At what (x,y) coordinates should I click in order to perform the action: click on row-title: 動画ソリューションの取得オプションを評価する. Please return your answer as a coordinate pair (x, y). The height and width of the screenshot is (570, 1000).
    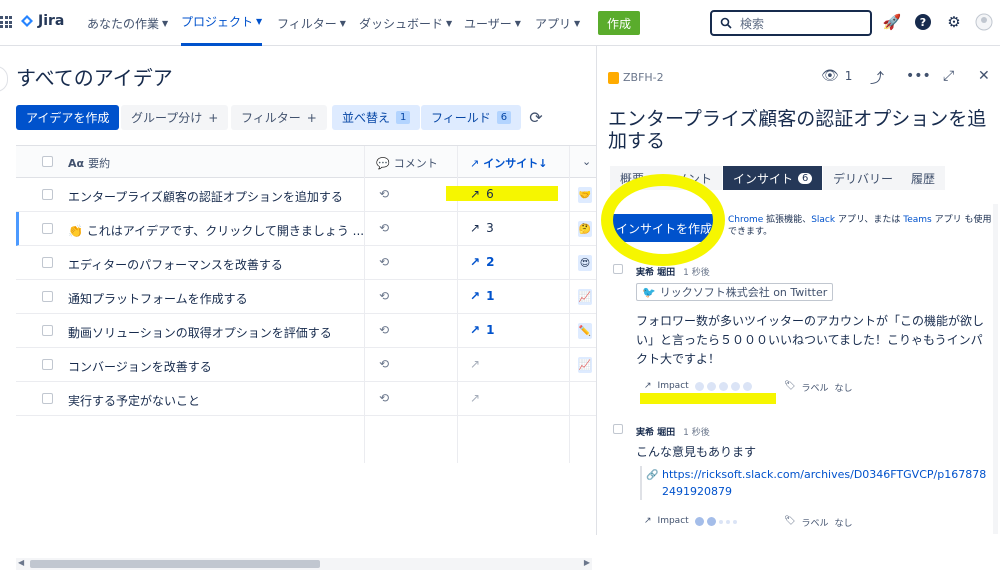
    Looking at the image, I should click on (200, 332).